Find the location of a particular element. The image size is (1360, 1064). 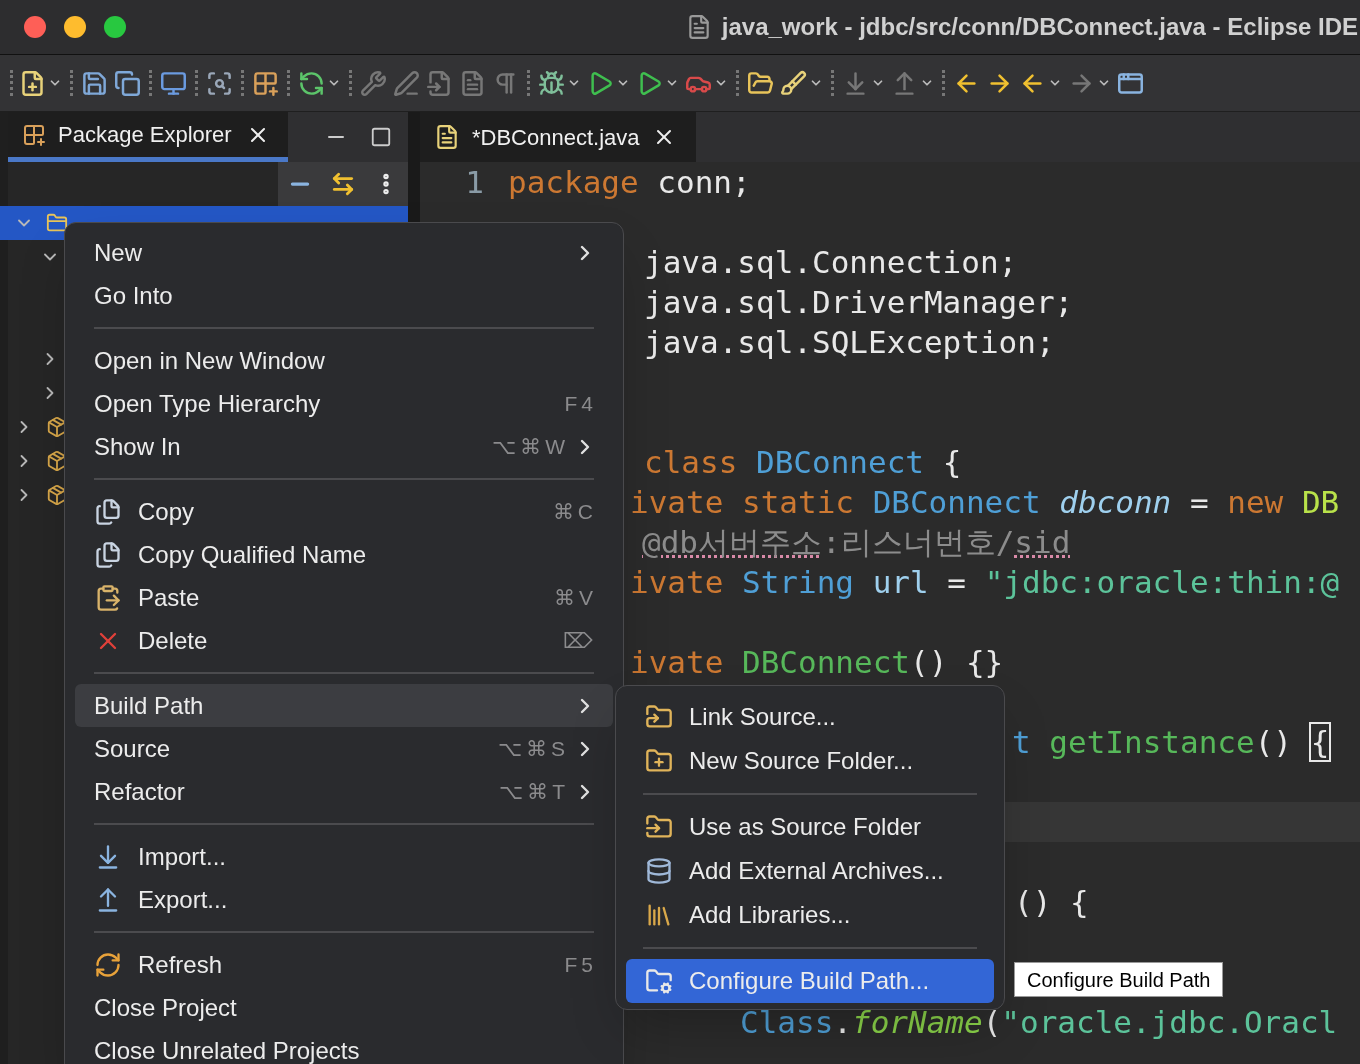

code-line: @db서버주소:리스너번호/sid is located at coordinates (856, 542).